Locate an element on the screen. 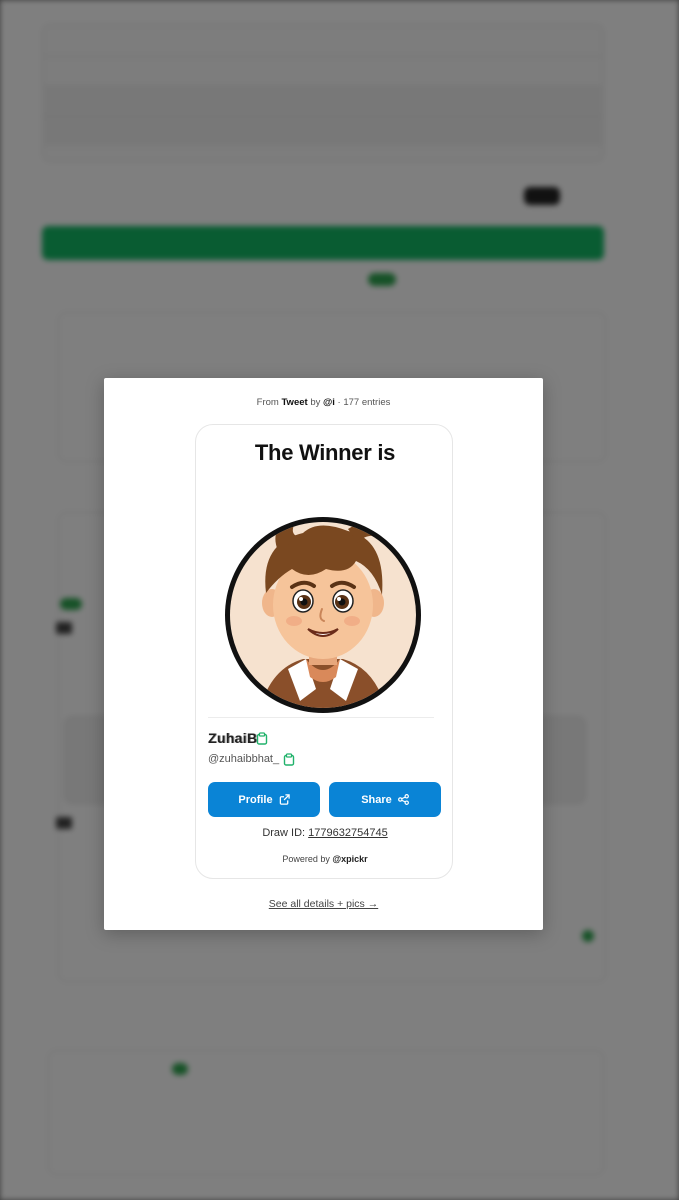 Image resolution: width=679 pixels, height=1200 pixels. see-all-details-link: See all details + pics → is located at coordinates (323, 904).